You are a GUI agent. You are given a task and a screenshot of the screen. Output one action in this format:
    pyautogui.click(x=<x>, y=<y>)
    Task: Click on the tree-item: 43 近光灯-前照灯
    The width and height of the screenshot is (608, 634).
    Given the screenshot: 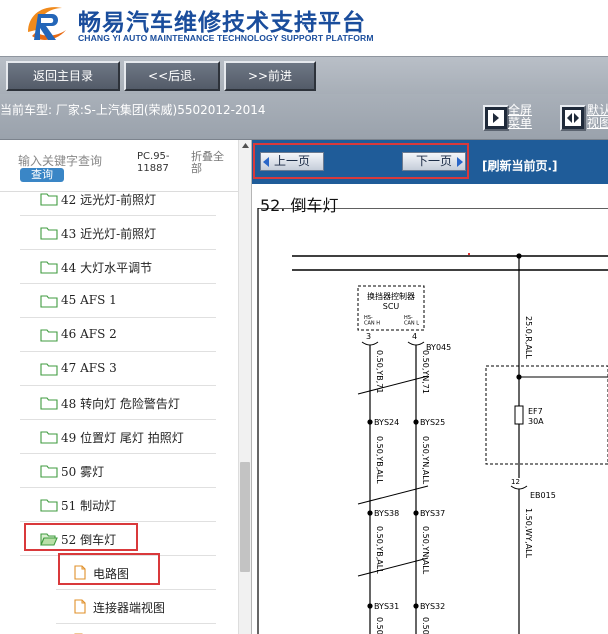 What is the action you would take?
    pyautogui.click(x=118, y=233)
    